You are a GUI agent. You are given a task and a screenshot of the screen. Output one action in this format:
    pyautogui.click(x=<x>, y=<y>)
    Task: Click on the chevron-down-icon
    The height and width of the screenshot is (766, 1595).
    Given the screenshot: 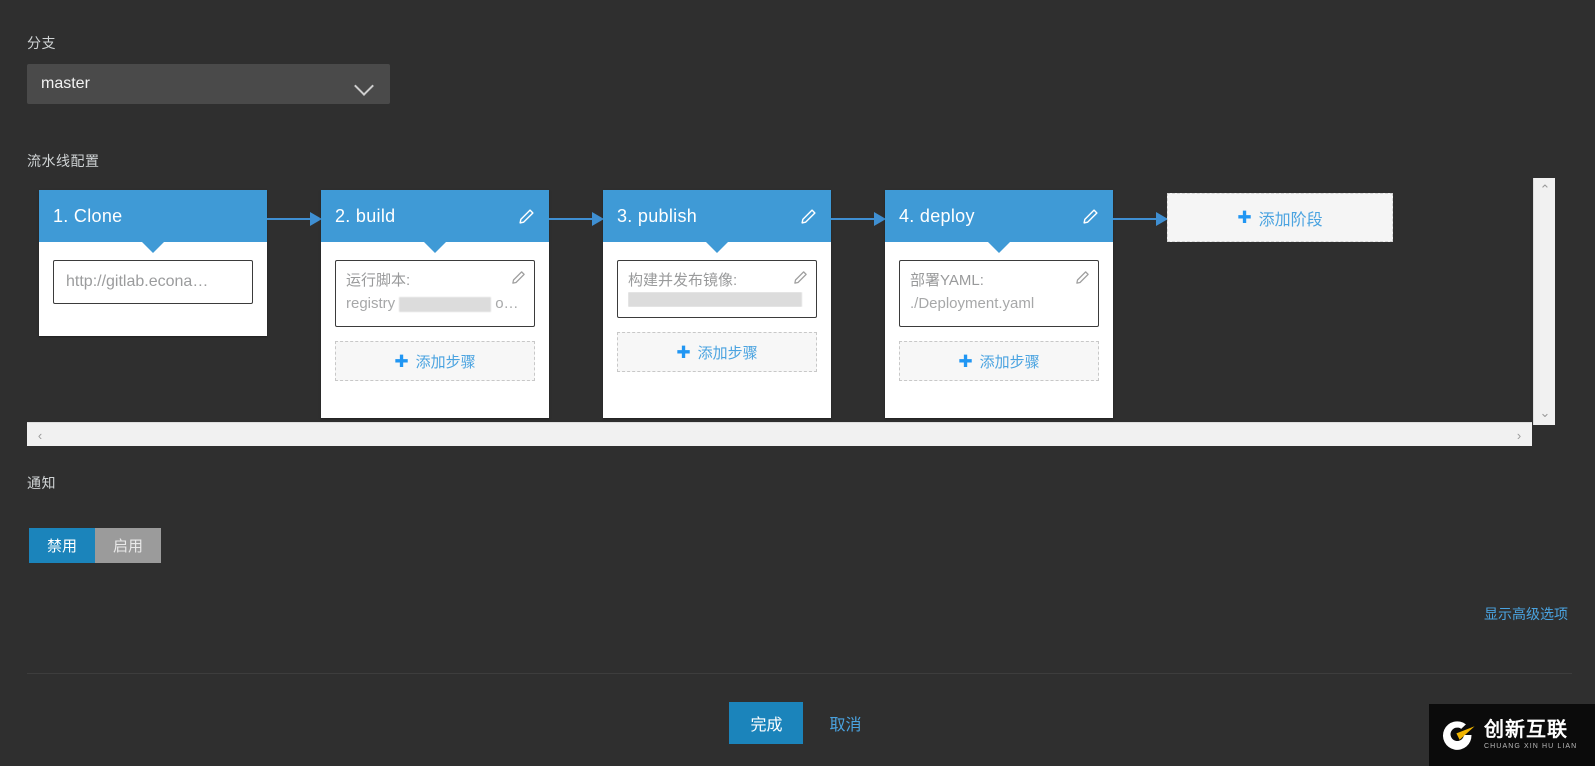 What is the action you would take?
    pyautogui.click(x=365, y=84)
    